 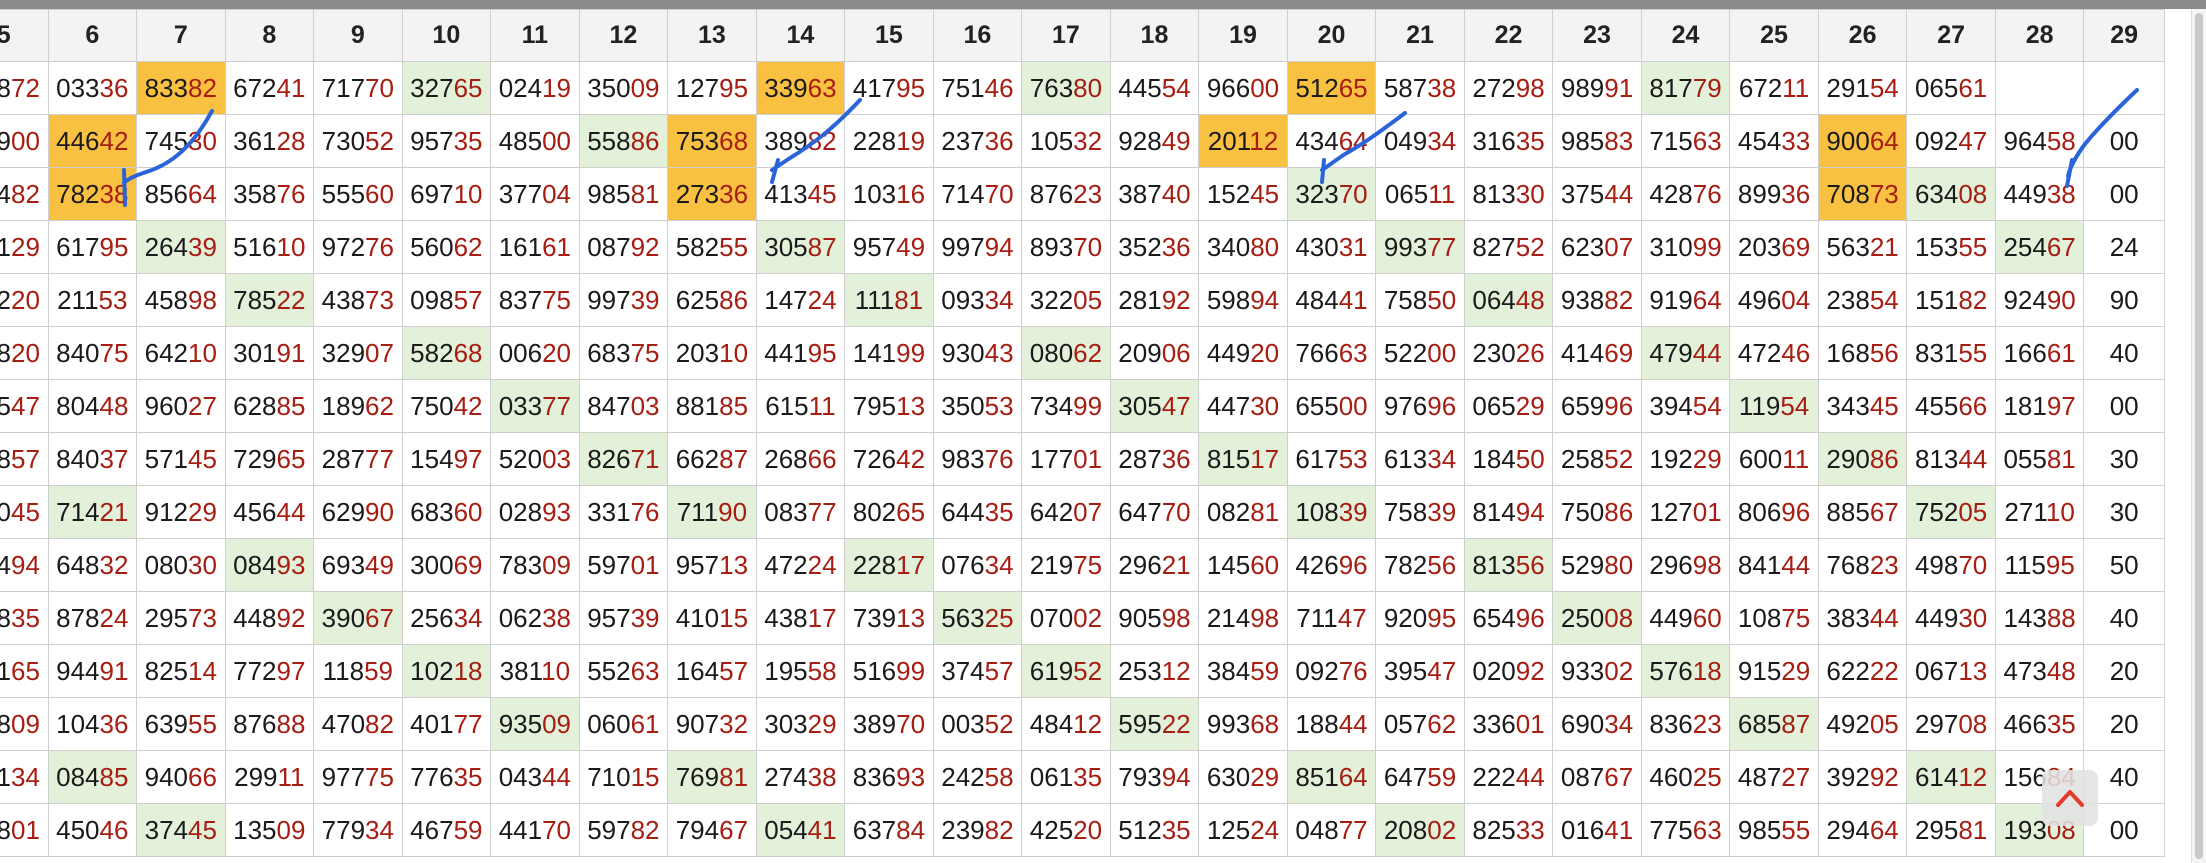 I want to click on cell-value: 40, so click(x=2124, y=776).